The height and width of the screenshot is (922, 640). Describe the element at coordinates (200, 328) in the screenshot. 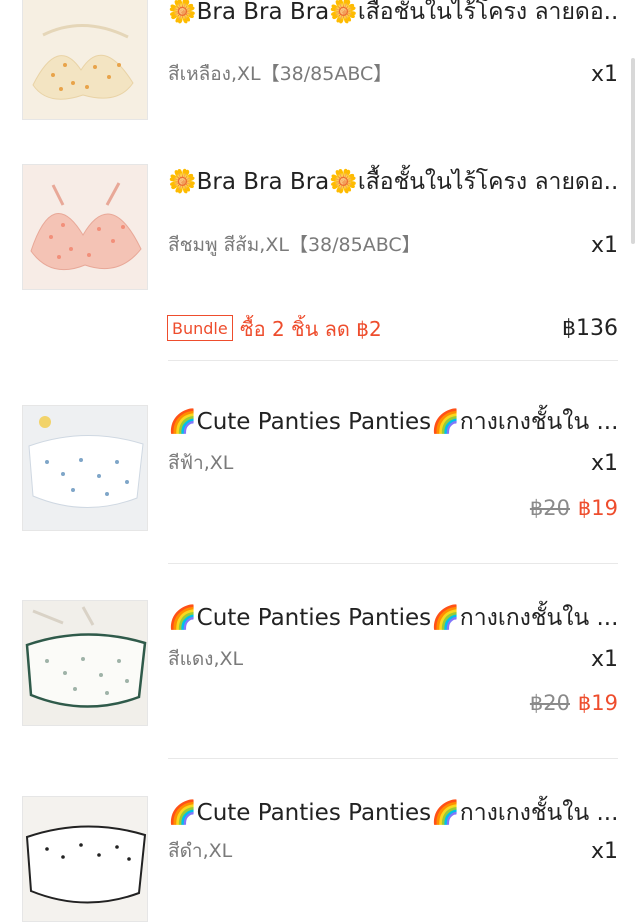

I see `bundle-tag: Bundle` at that location.